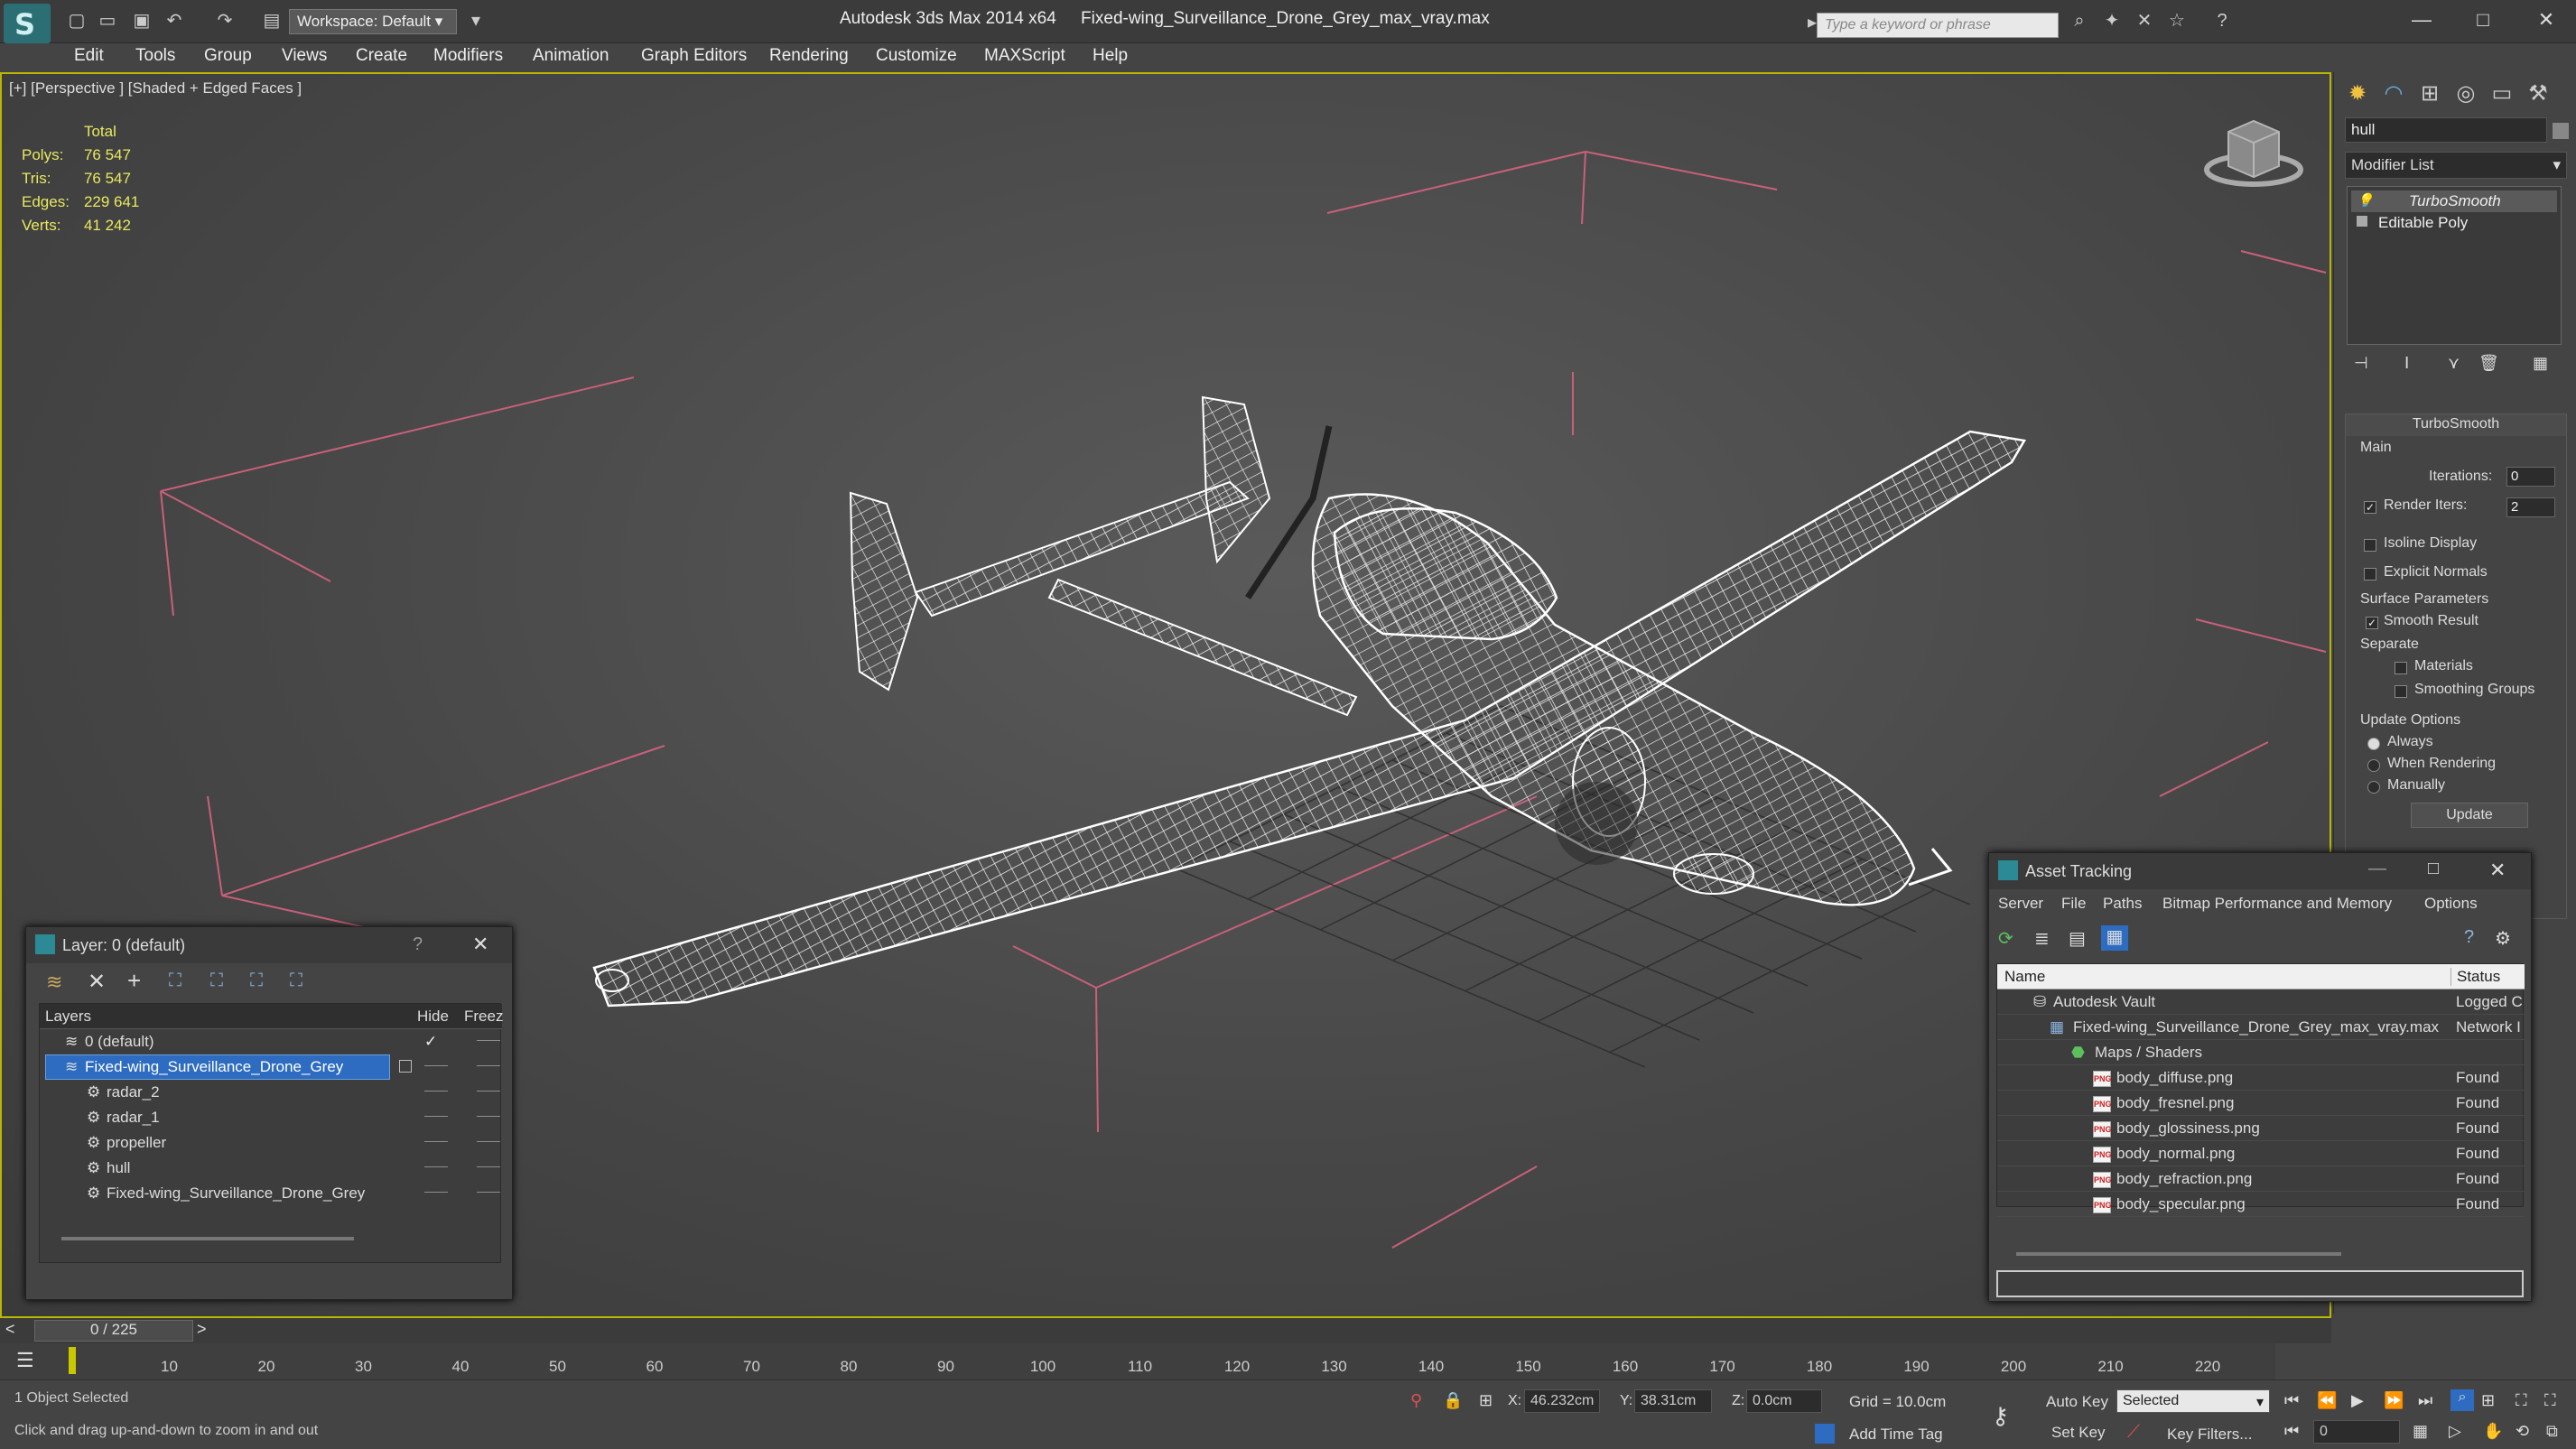 This screenshot has width=2576, height=1449. I want to click on layer-object-row: ⚙ radar_2 —— ——, so click(271, 1092).